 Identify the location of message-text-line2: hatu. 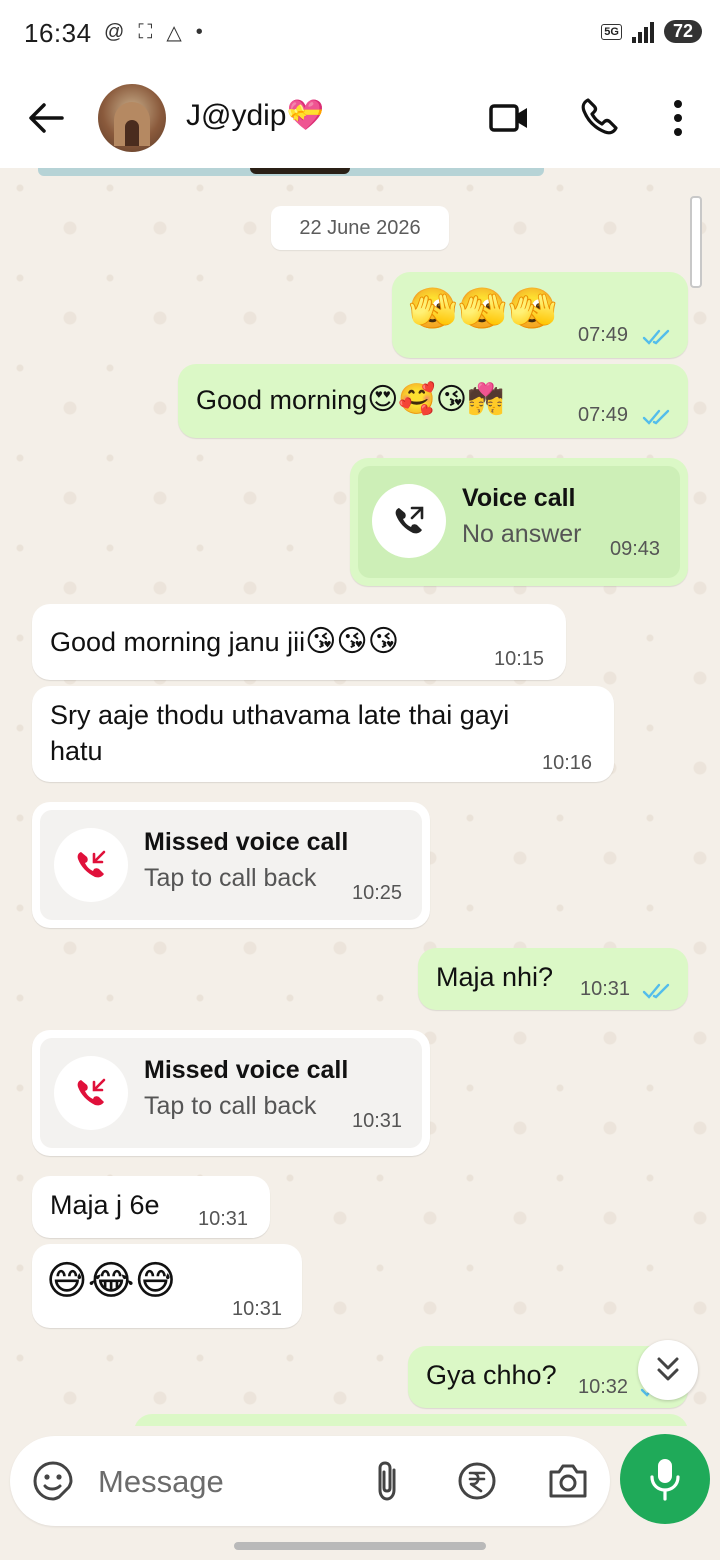
(76, 751).